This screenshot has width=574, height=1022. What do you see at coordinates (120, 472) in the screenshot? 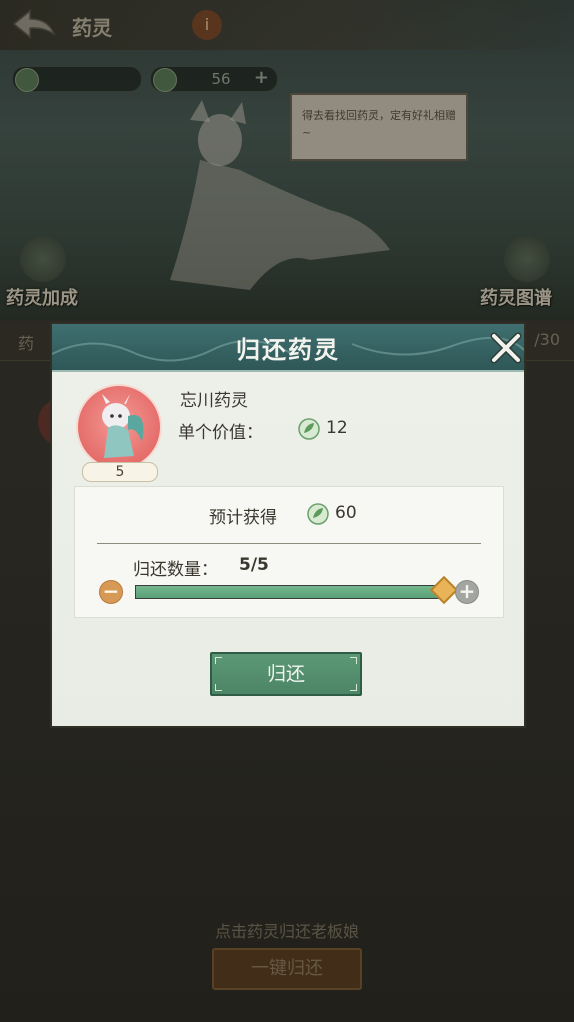
I see `owned-count: 5` at bounding box center [120, 472].